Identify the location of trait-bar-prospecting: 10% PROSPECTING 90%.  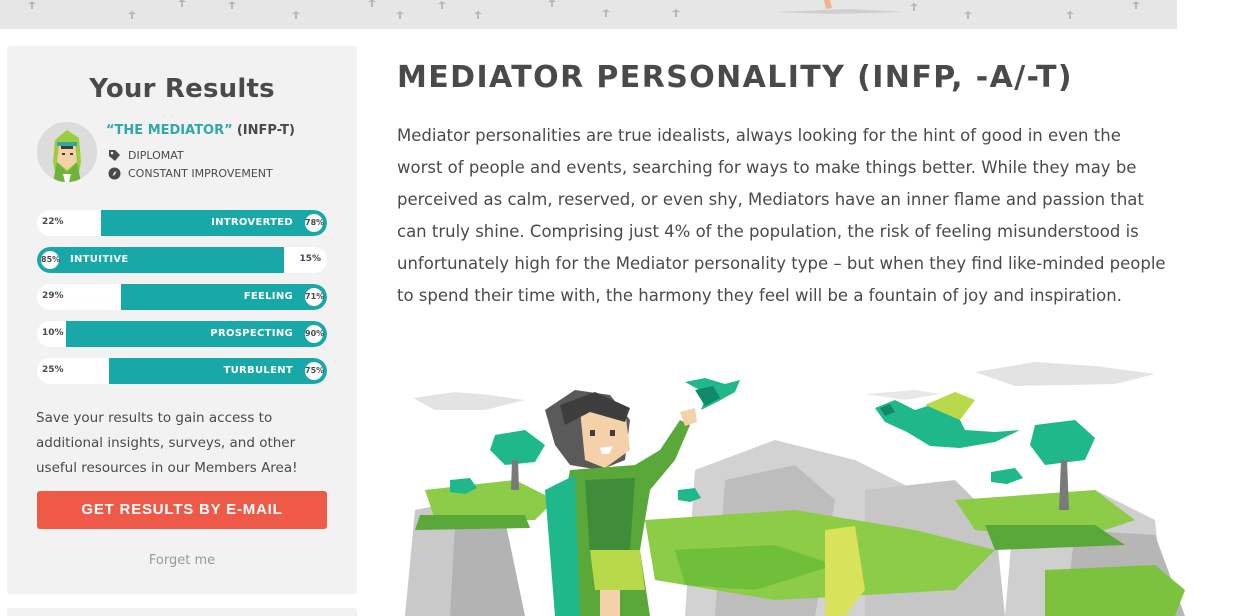
(182, 334).